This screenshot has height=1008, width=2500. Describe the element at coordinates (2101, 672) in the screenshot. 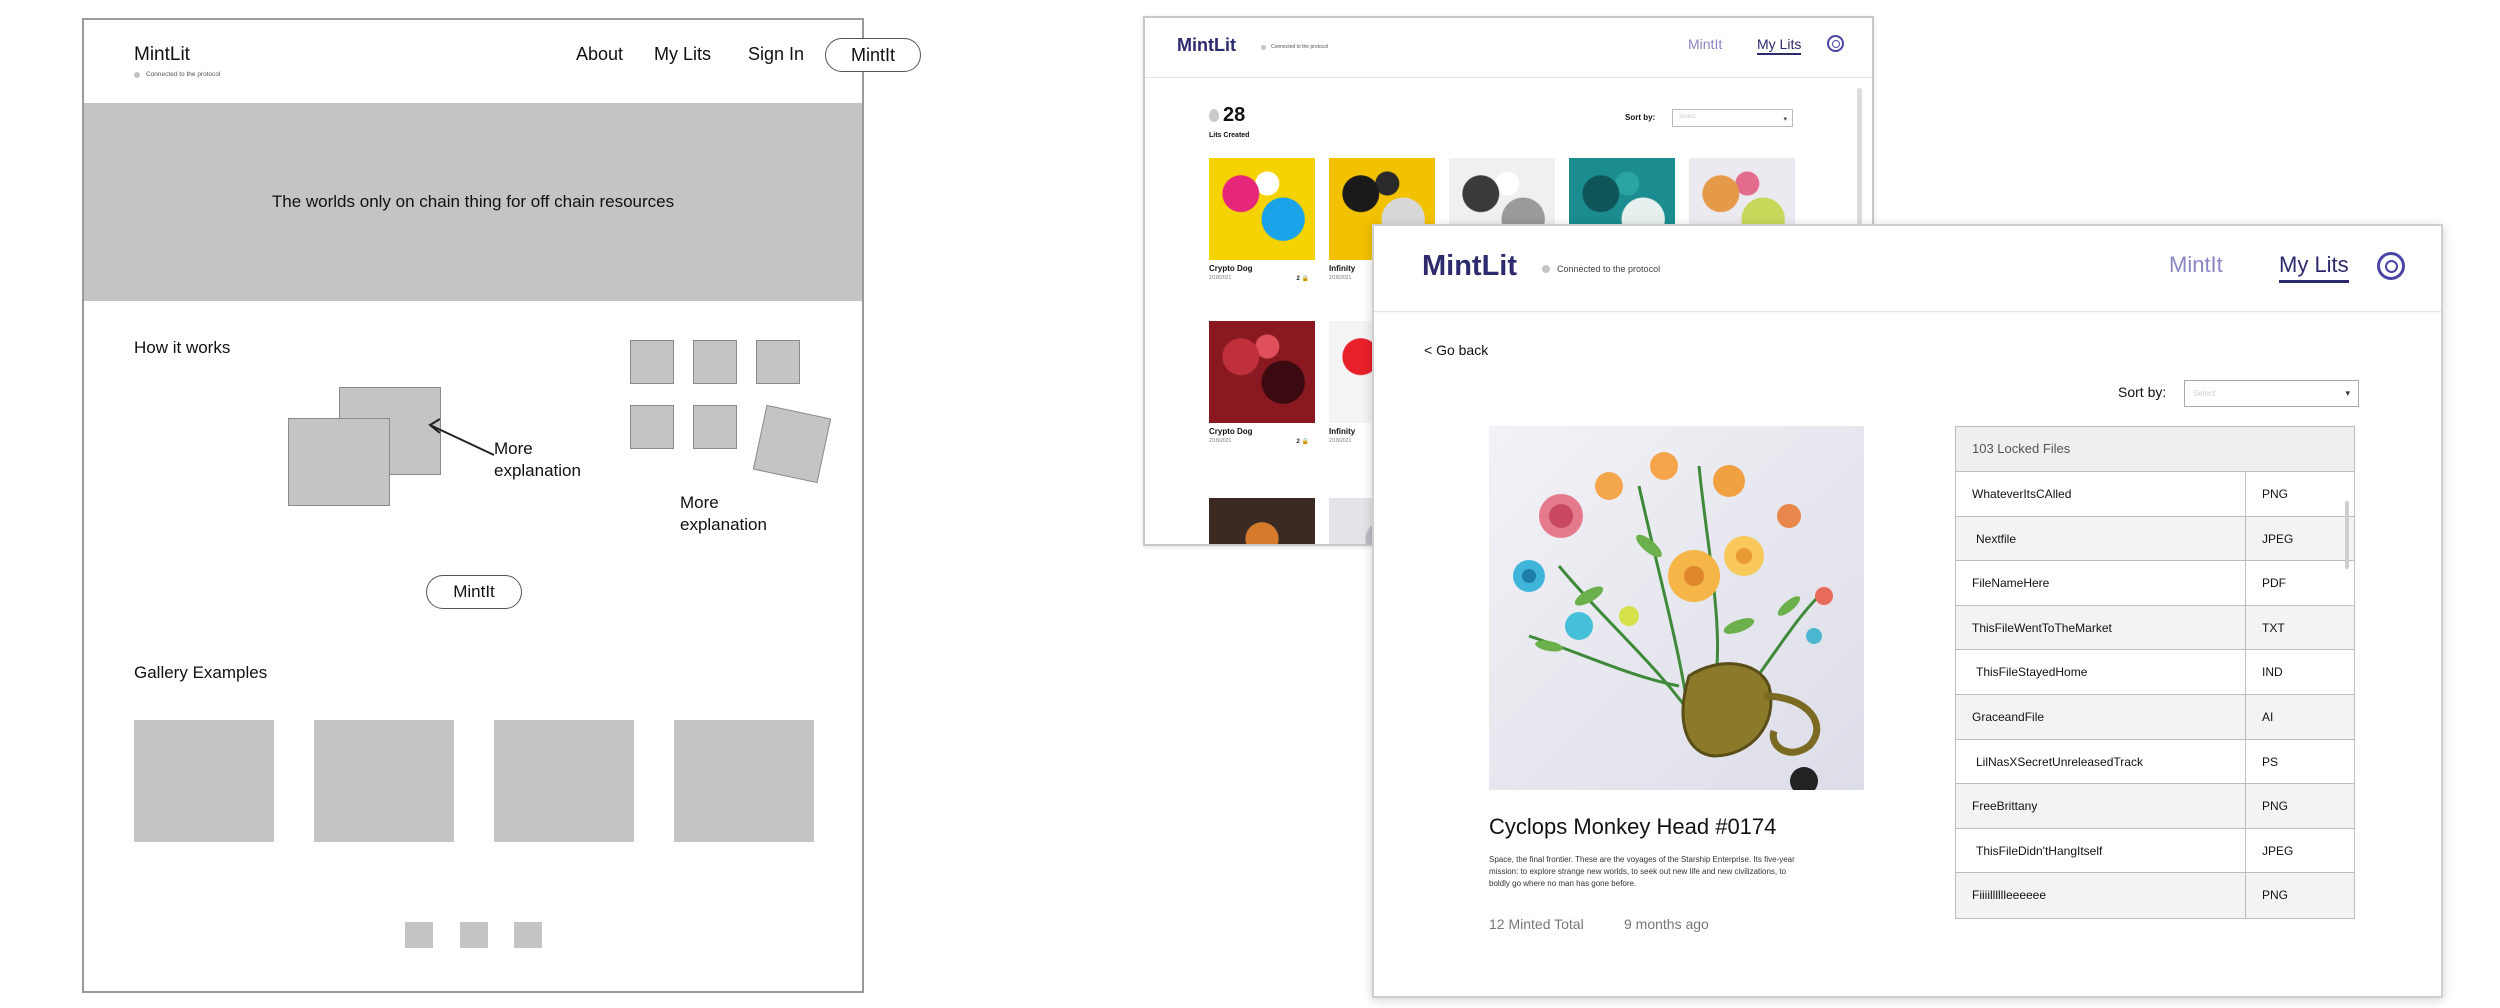

I see `file-name: ThisFileStayedHome` at that location.